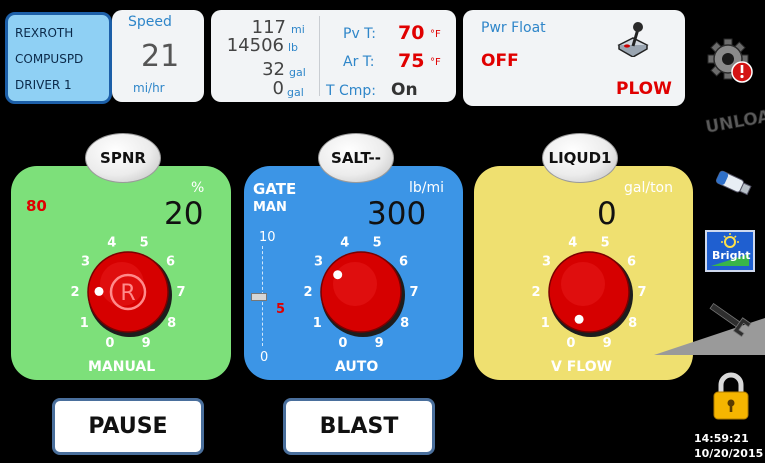  What do you see at coordinates (267, 237) in the screenshot?
I see `gate-scale-top: 10` at bounding box center [267, 237].